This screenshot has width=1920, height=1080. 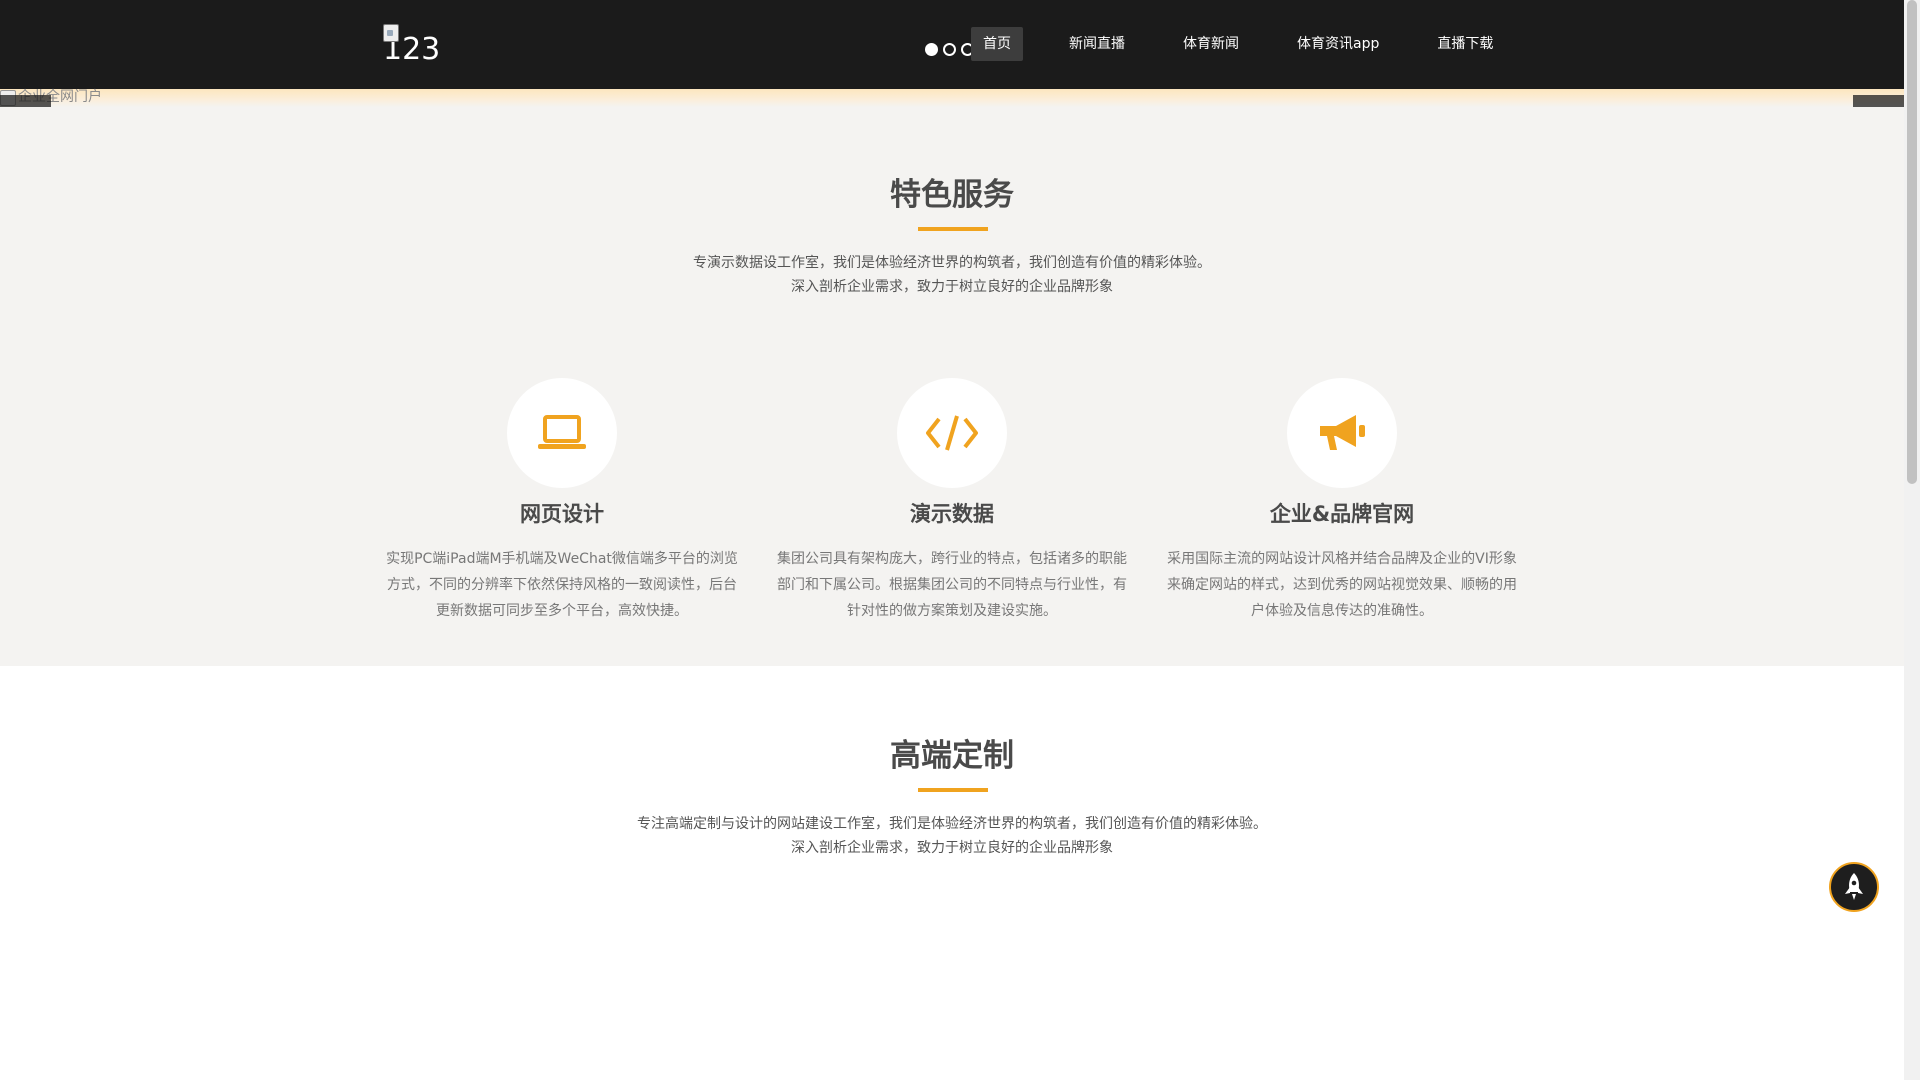 What do you see at coordinates (952, 98) in the screenshot?
I see `banner-slider` at bounding box center [952, 98].